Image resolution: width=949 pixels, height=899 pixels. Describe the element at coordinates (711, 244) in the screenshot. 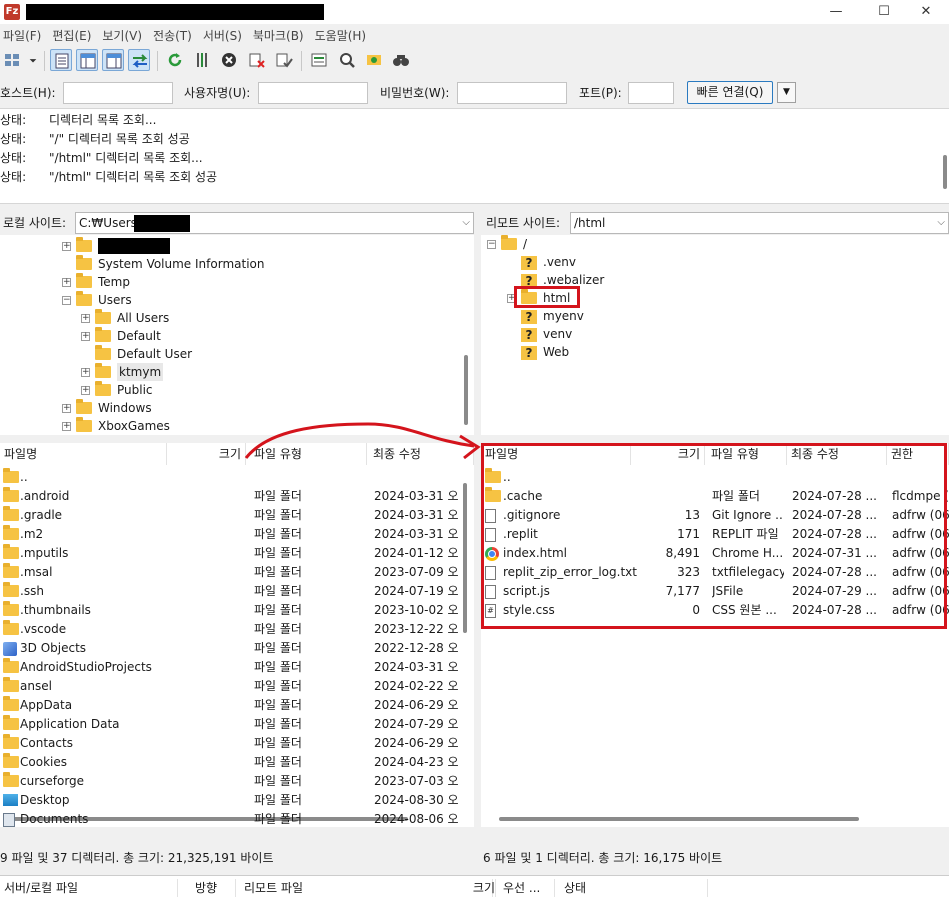

I see `remote-tree-item: − /` at that location.